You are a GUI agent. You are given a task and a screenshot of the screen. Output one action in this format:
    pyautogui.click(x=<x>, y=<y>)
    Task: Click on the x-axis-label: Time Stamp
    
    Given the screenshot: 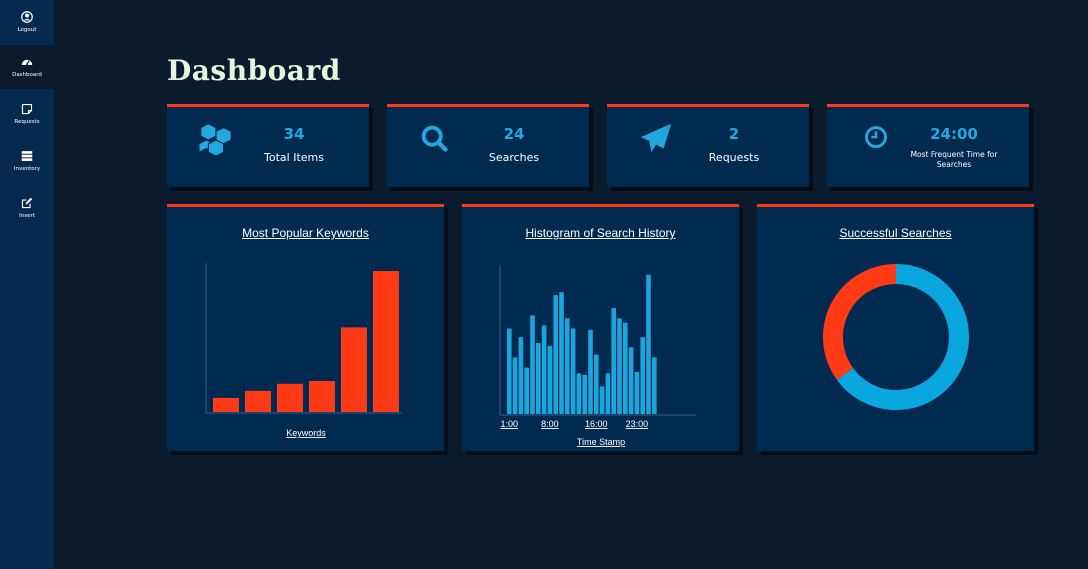 What is the action you would take?
    pyautogui.click(x=601, y=442)
    